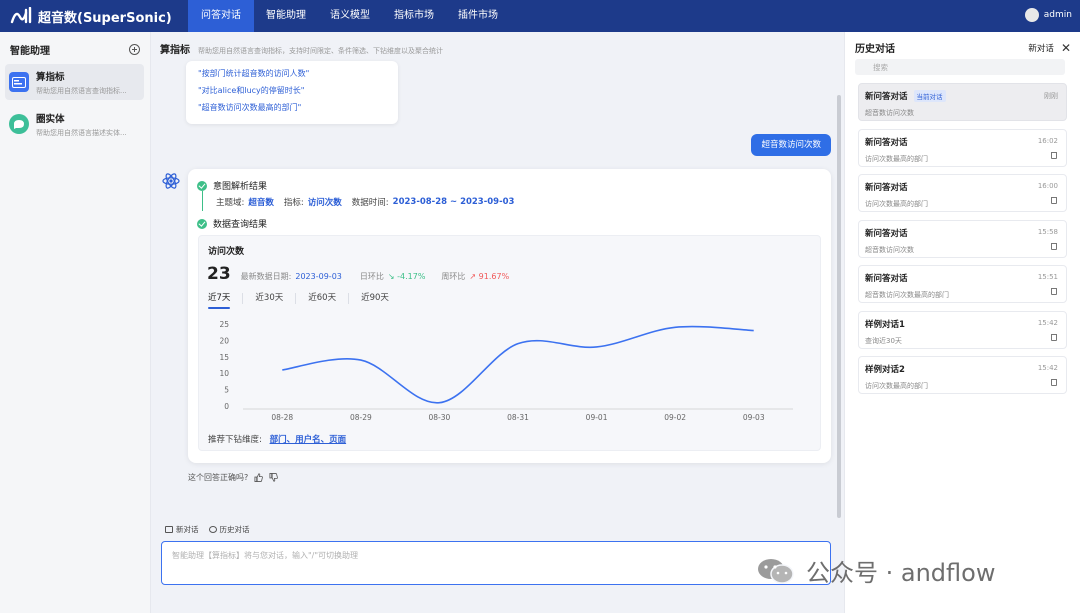 The width and height of the screenshot is (1080, 613). I want to click on feedback-question: 这个回答正确吗?, so click(218, 477).